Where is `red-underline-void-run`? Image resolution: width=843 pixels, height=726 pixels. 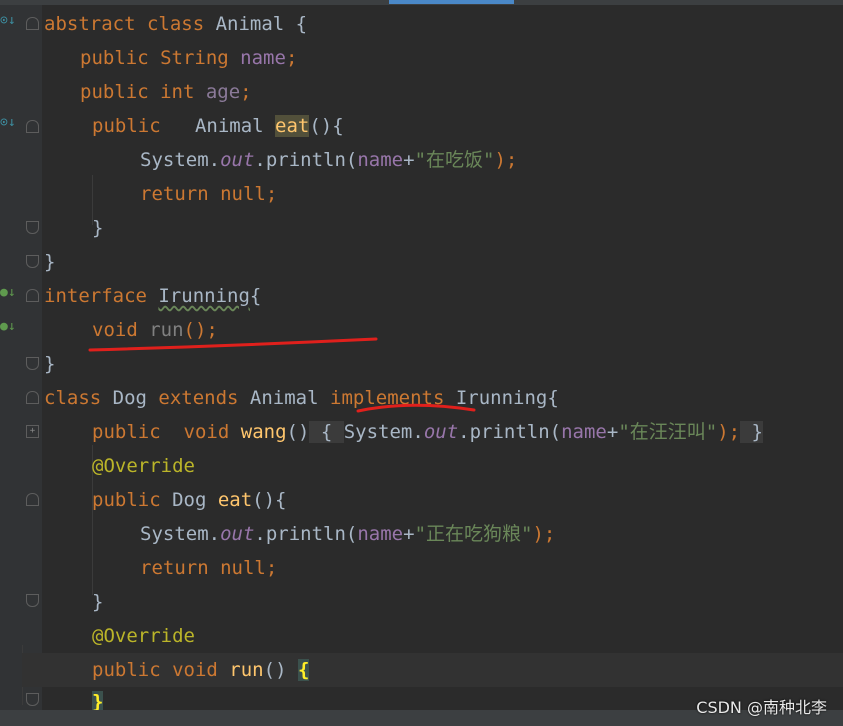 red-underline-void-run is located at coordinates (233, 344).